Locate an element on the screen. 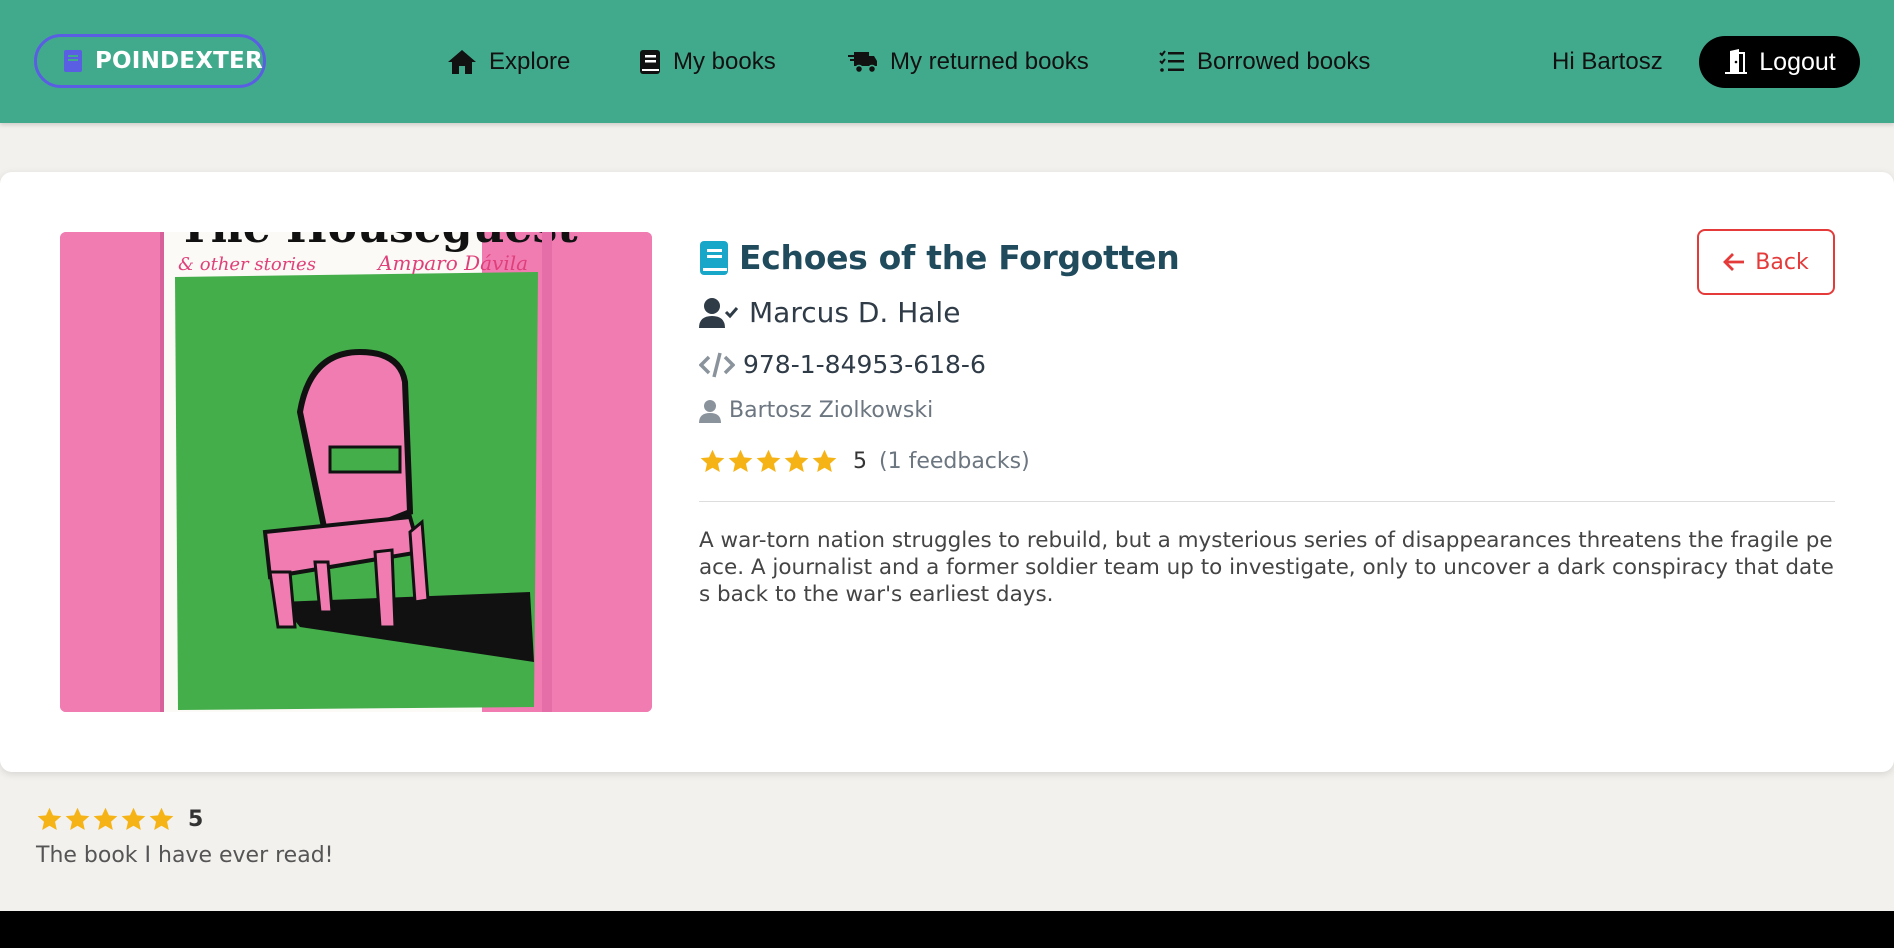 Image resolution: width=1894 pixels, height=948 pixels. book-isbn: 978-1-84953-618-6 is located at coordinates (864, 364).